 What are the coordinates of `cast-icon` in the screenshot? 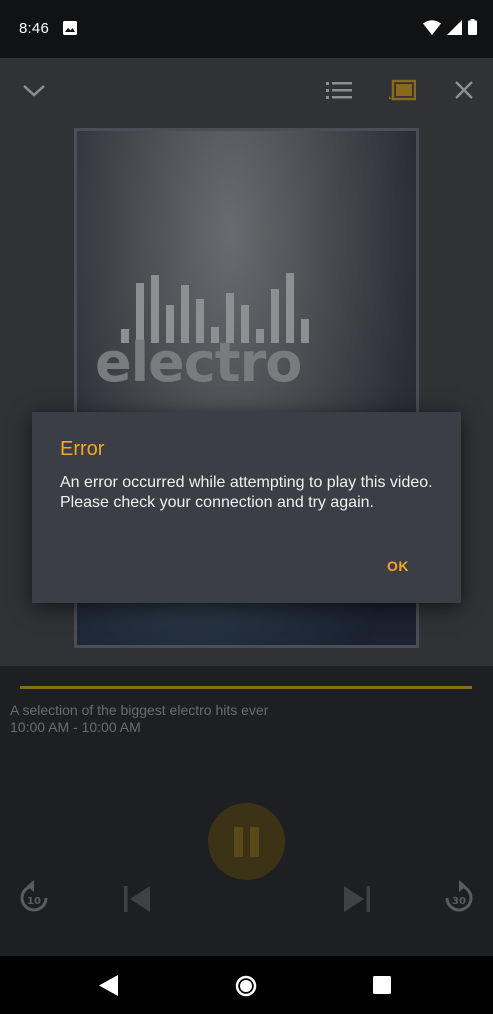 It's located at (402, 92).